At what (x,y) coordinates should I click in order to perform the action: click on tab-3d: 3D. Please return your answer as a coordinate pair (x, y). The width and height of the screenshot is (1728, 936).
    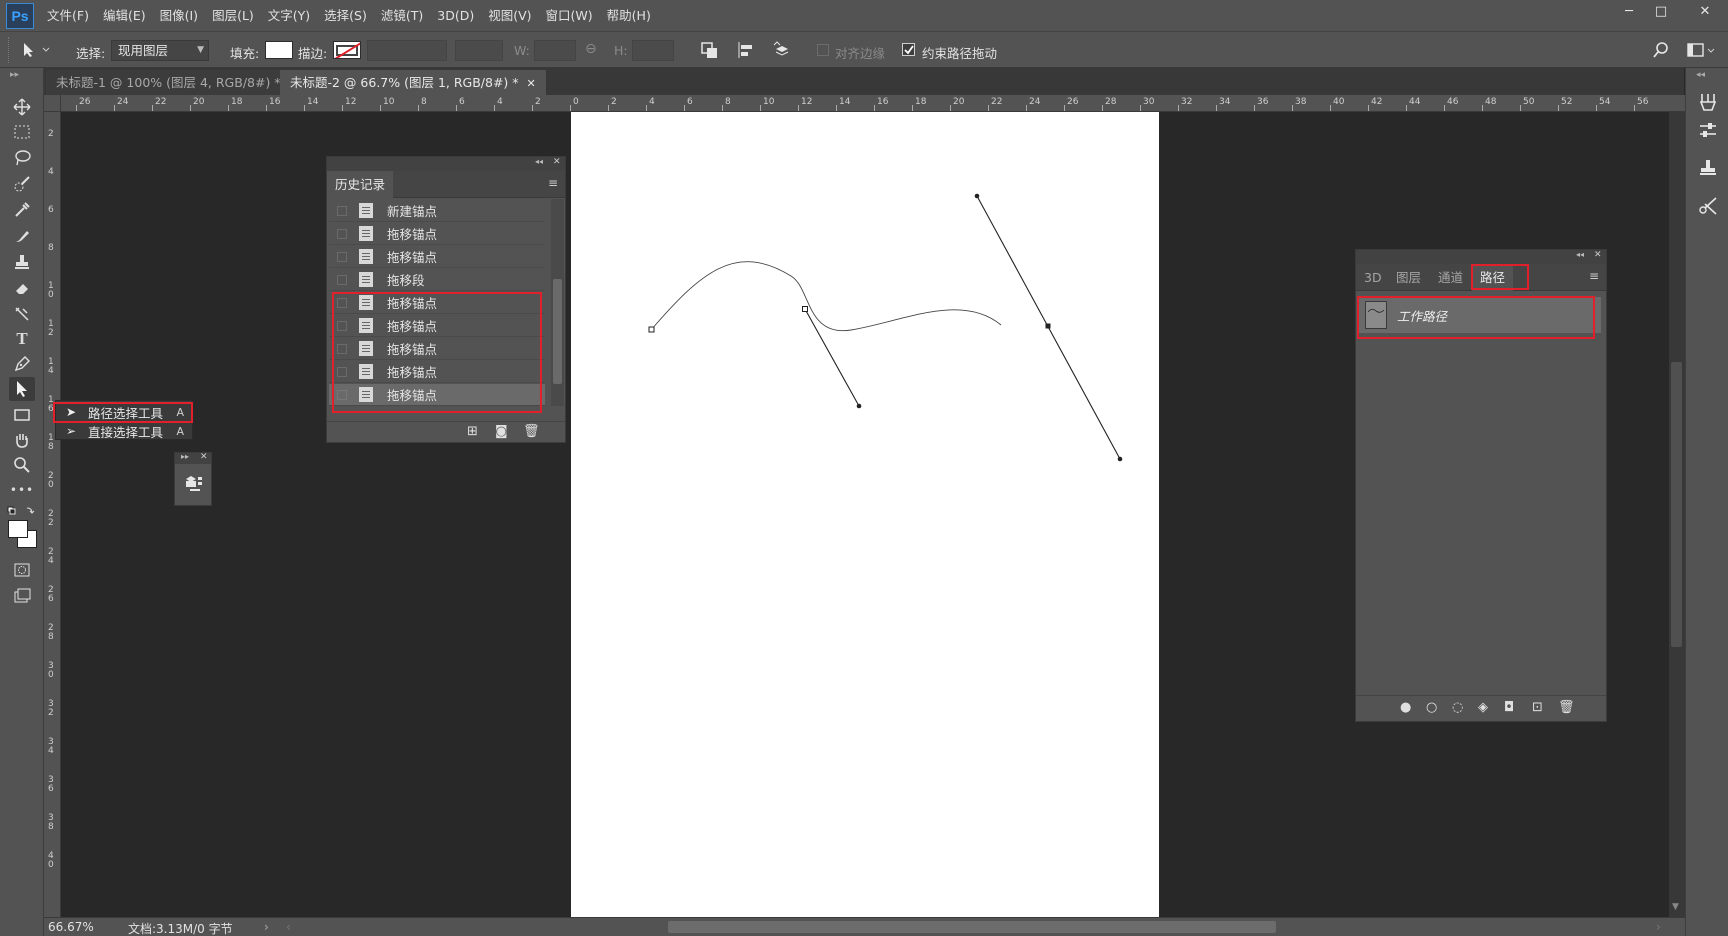
    Looking at the image, I should click on (1373, 277).